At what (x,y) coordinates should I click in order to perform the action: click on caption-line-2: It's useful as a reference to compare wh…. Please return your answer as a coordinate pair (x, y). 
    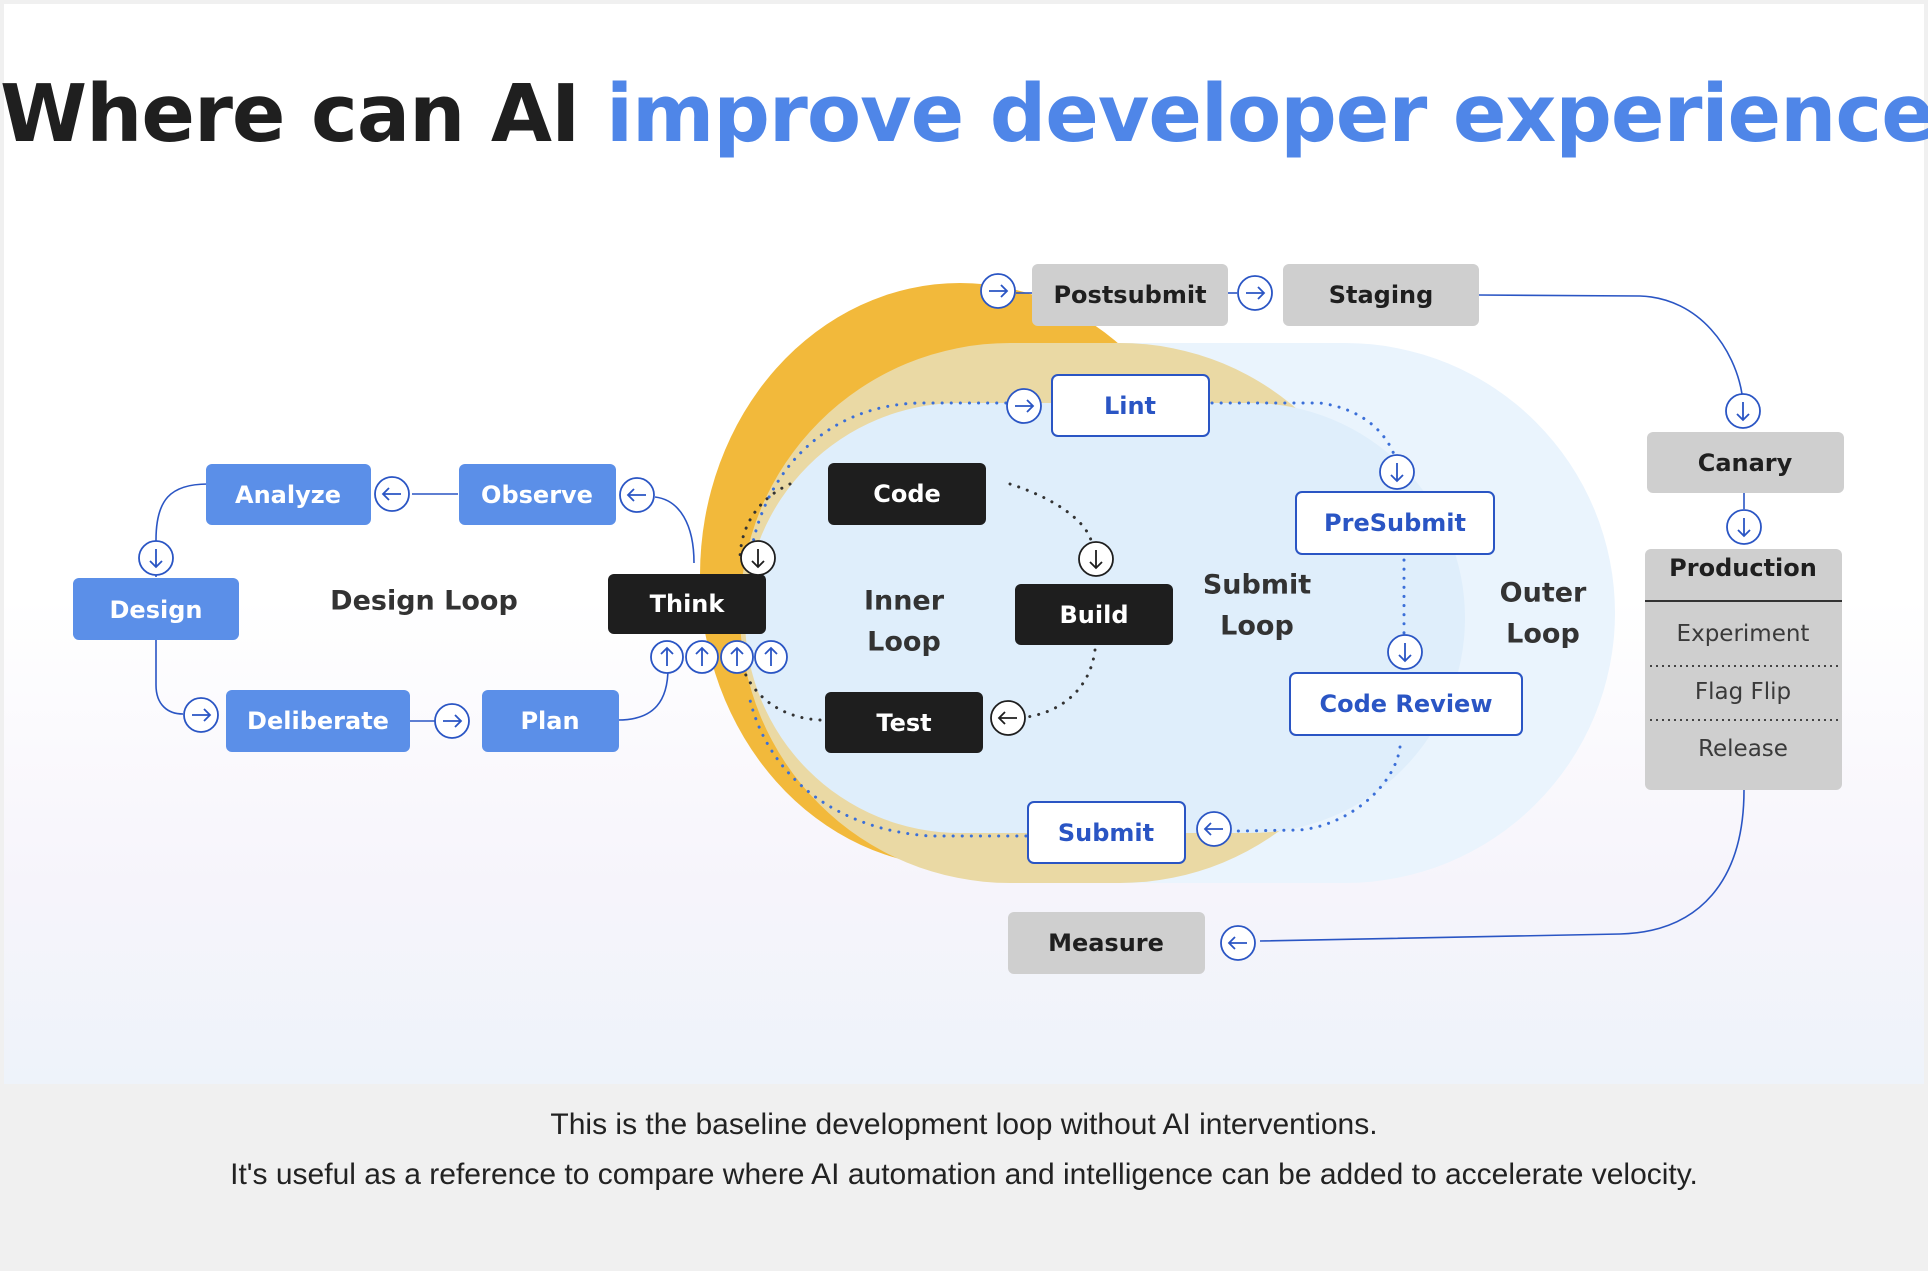
    Looking at the image, I should click on (964, 1174).